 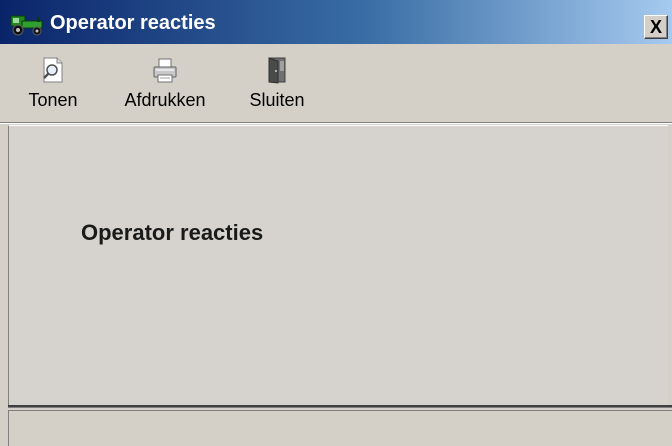 I want to click on printer-icon, so click(x=165, y=70).